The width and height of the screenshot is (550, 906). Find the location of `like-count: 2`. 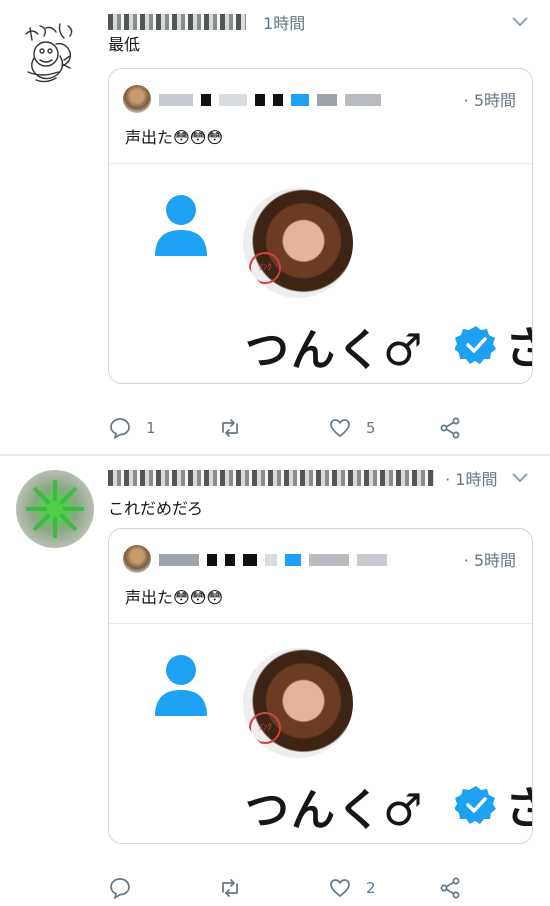

like-count: 2 is located at coordinates (371, 888).